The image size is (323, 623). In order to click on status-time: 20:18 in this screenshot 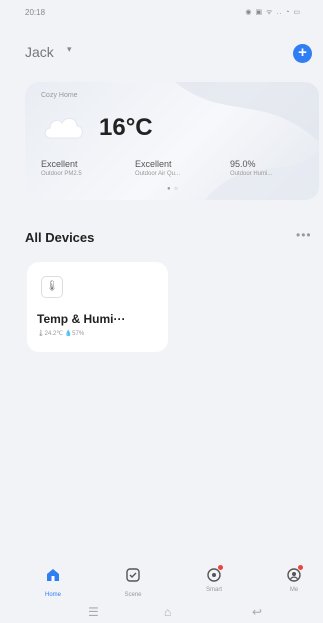, I will do `click(35, 12)`.